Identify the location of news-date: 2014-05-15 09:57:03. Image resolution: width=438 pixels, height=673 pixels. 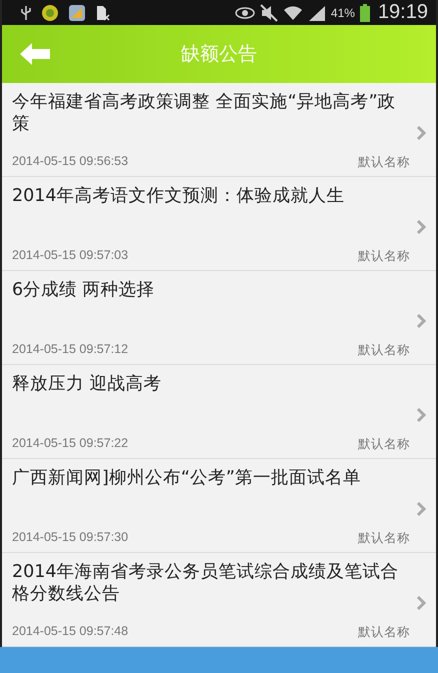
(70, 256).